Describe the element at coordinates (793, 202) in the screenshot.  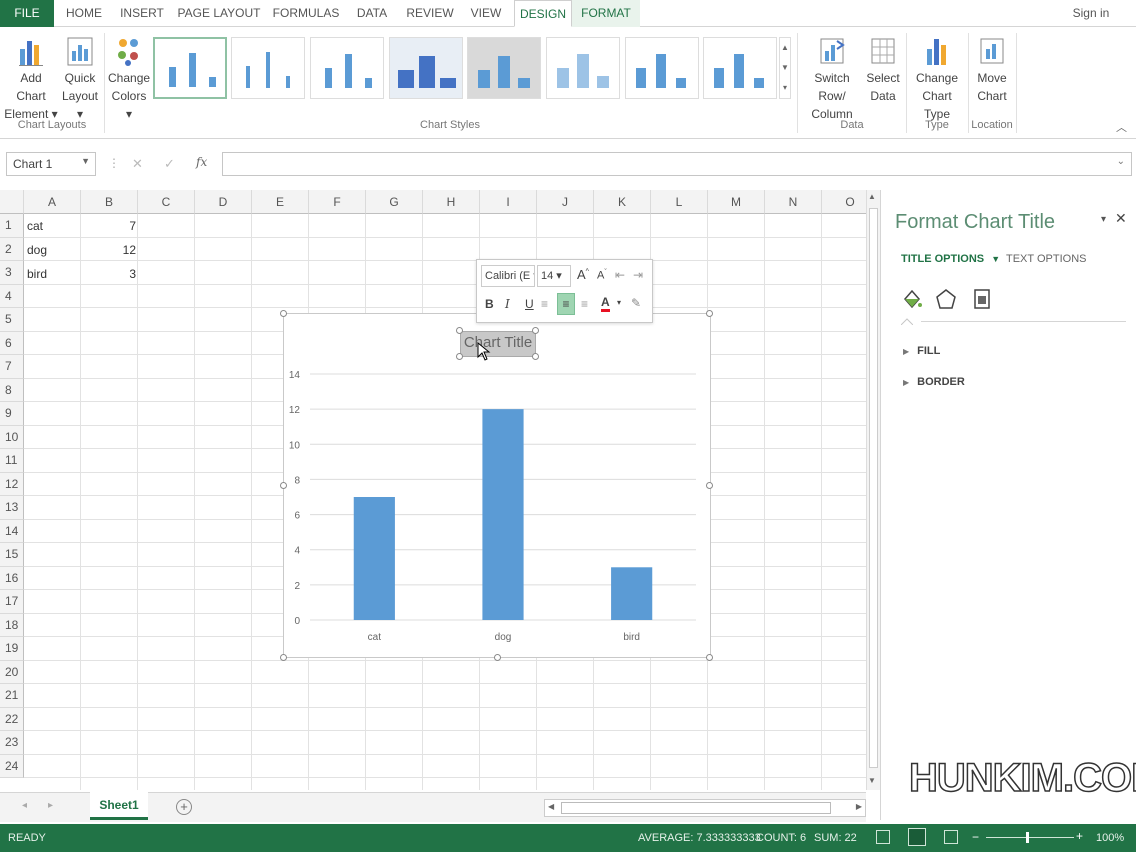
I see `column-header-n: N` at that location.